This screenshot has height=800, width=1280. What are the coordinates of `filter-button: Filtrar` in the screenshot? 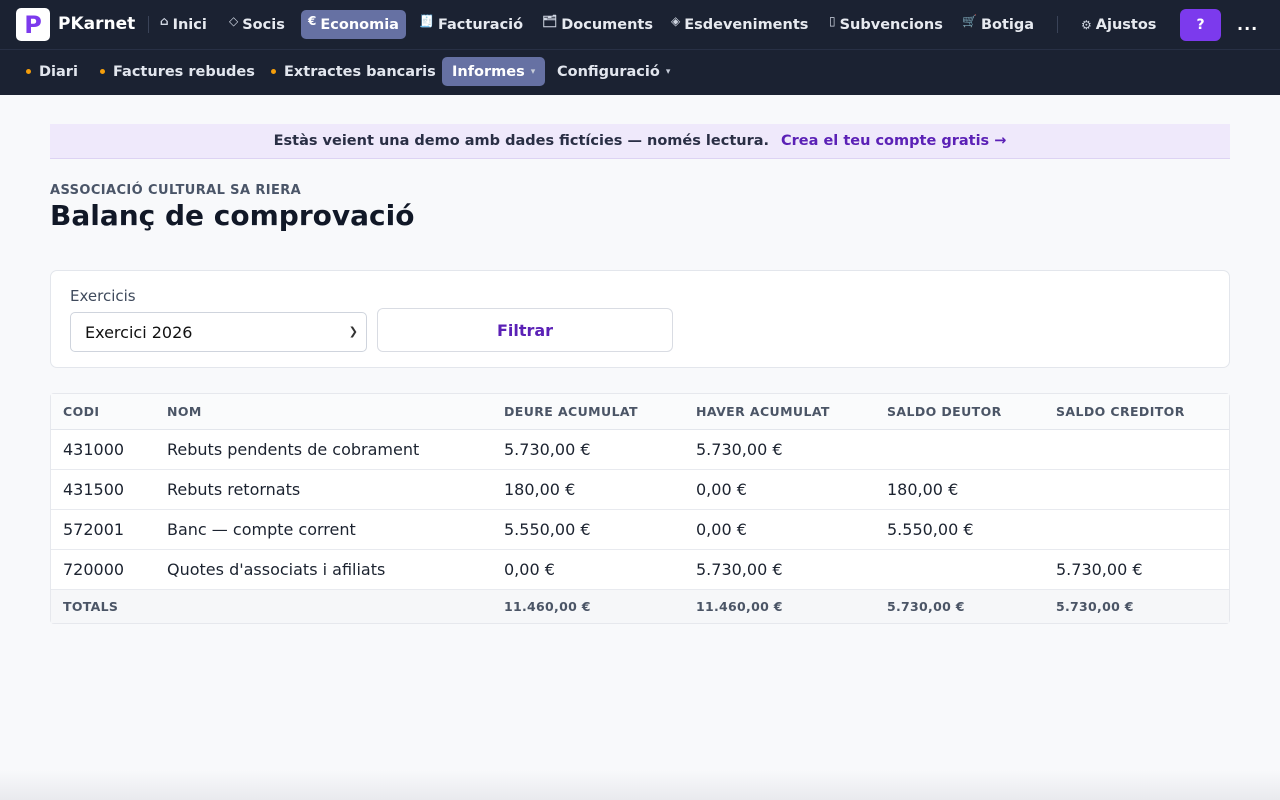 It's located at (525, 330).